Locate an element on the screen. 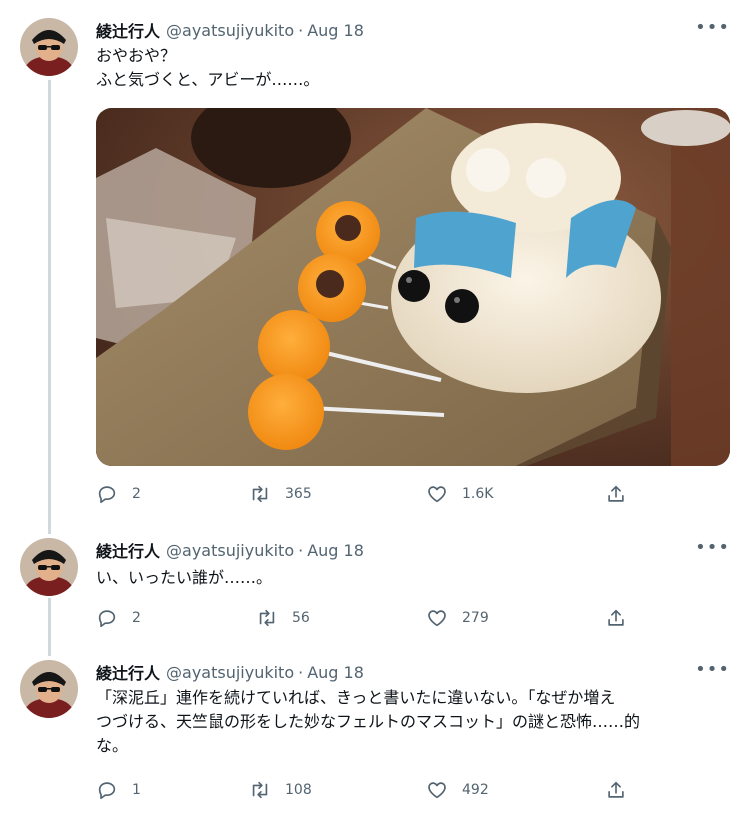 This screenshot has height=816, width=750. tweet-text-line: おやおや？ is located at coordinates (136, 55).